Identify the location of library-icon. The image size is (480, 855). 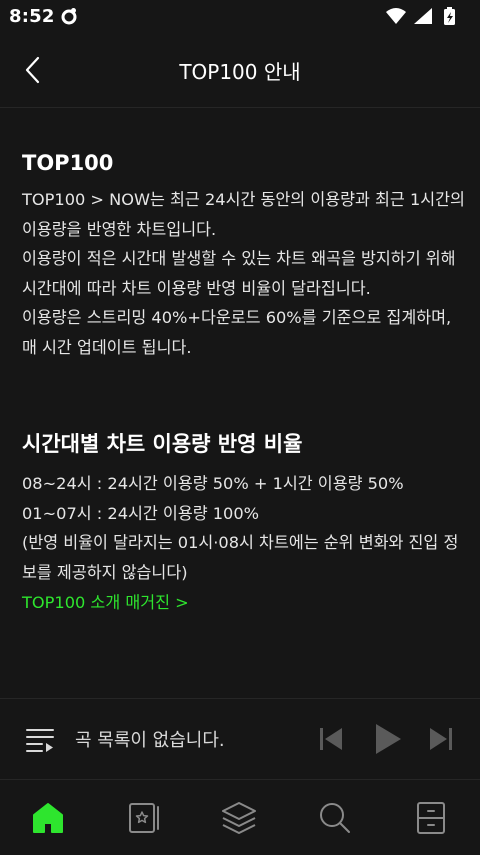
(144, 818).